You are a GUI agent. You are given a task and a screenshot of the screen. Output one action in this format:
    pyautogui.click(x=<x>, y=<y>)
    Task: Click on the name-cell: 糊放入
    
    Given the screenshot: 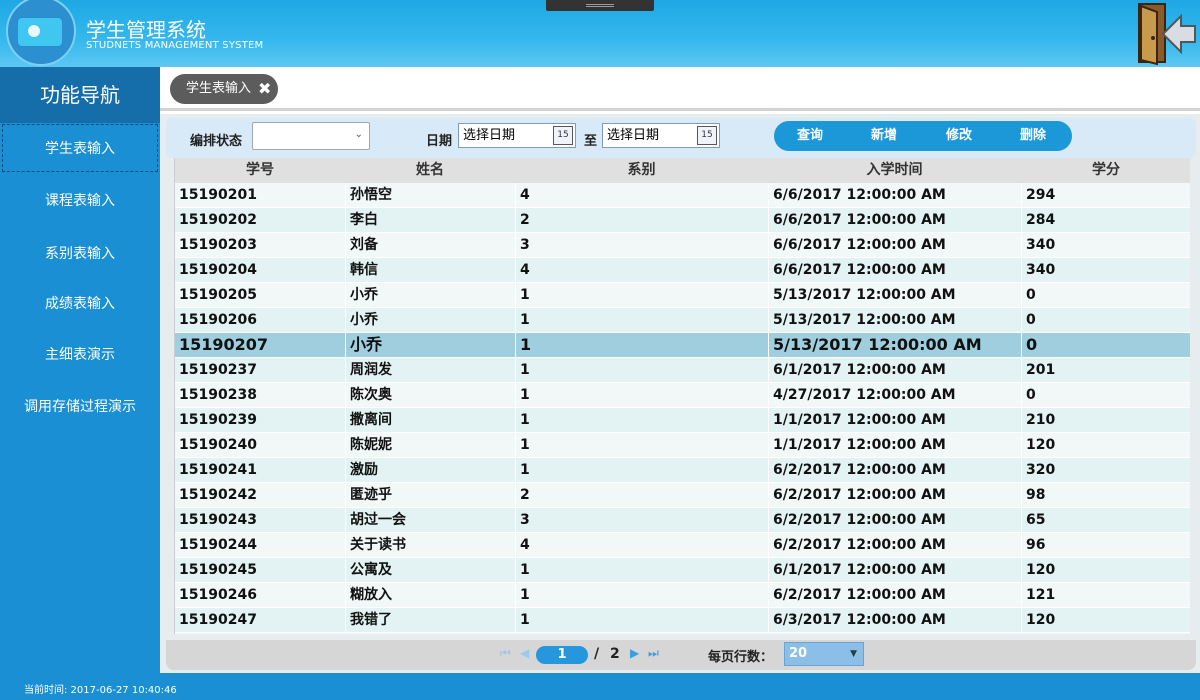 What is the action you would take?
    pyautogui.click(x=430, y=595)
    